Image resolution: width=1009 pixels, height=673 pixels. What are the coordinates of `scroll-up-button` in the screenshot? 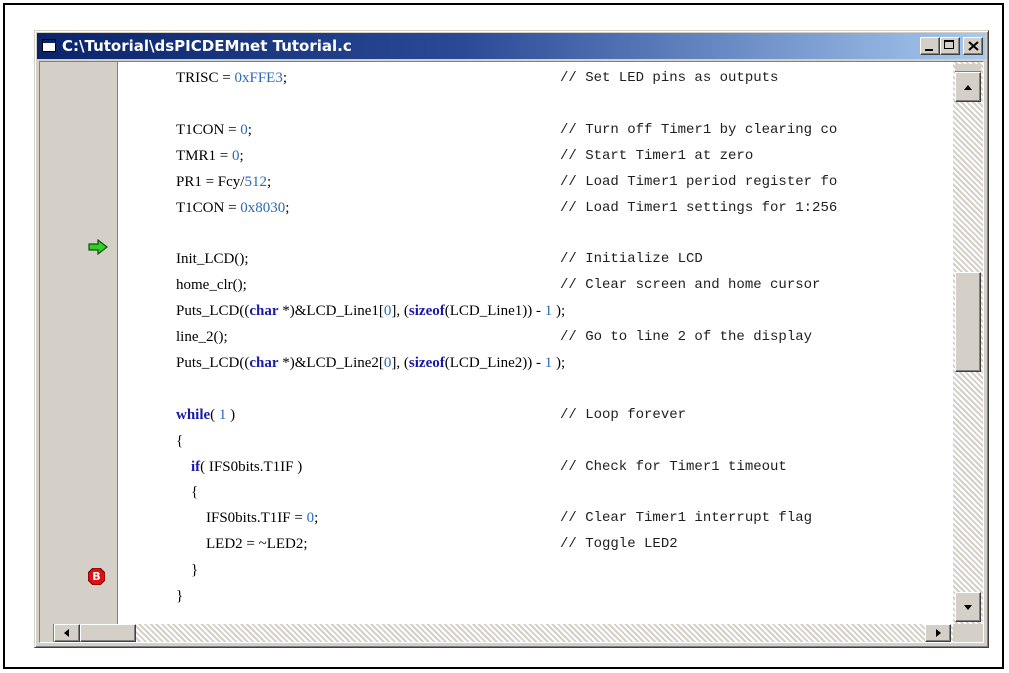 It's located at (968, 87).